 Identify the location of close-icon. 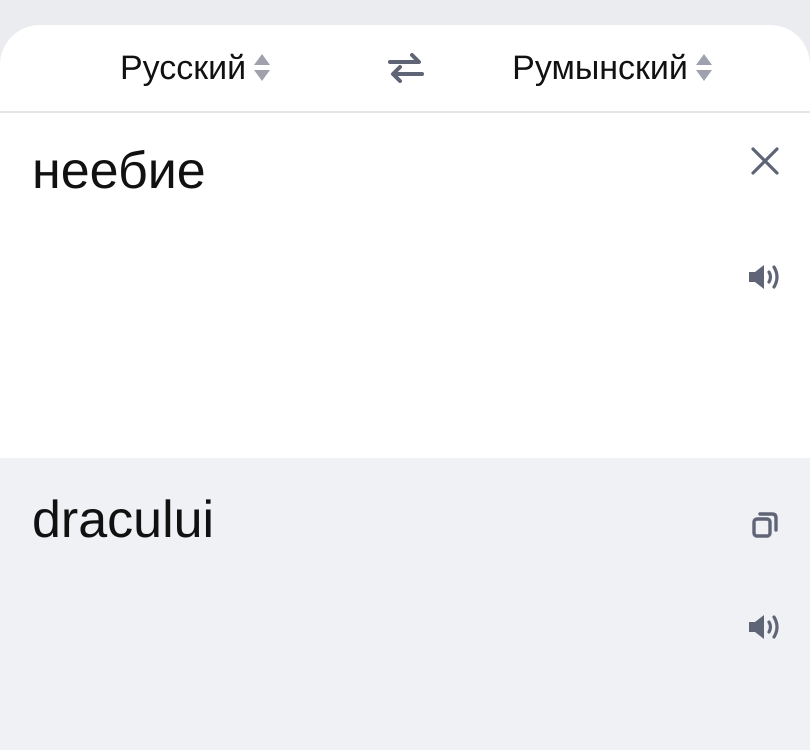
(765, 161).